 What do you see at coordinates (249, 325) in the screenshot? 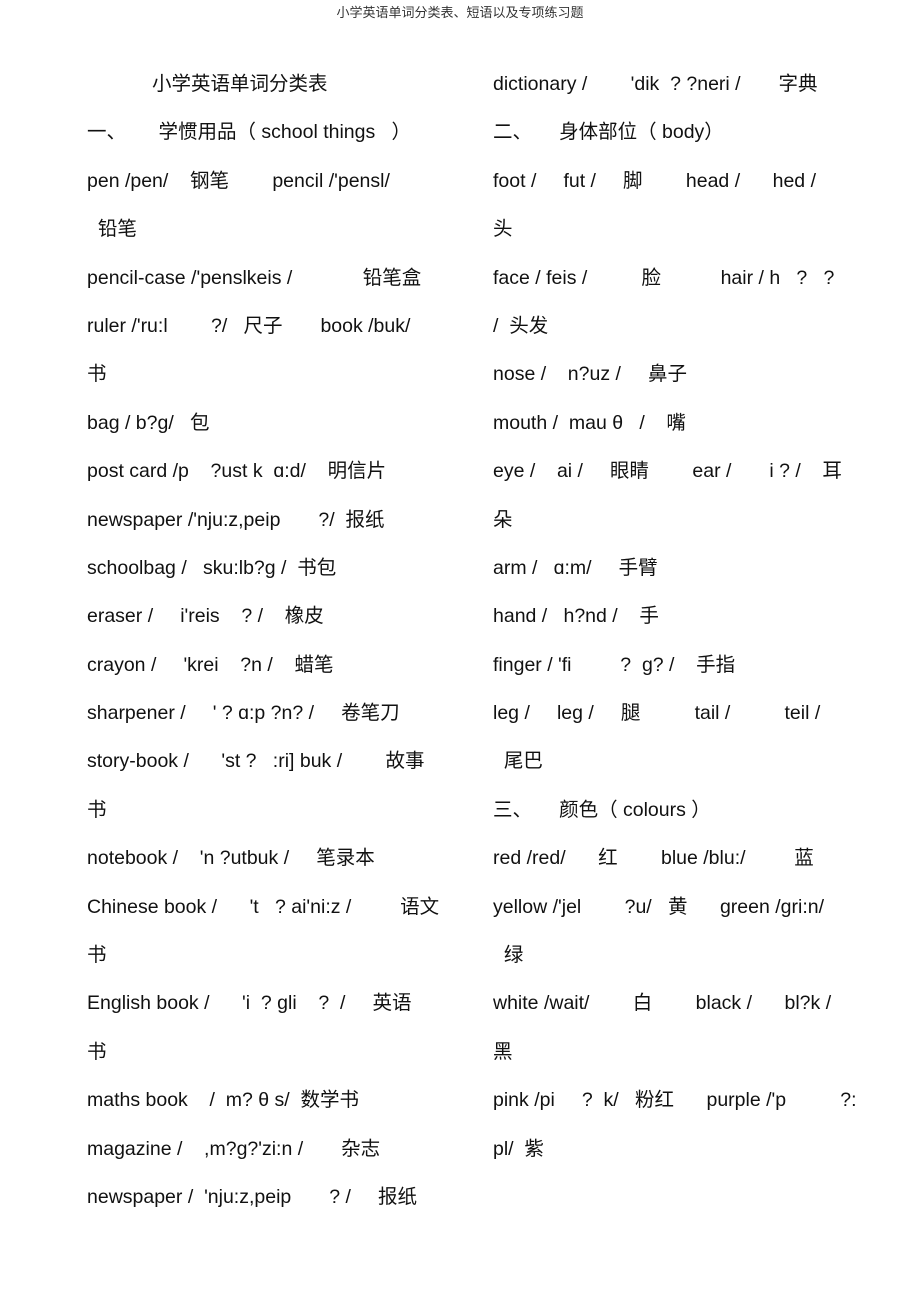
I see `left-column-line: ruler /'ru:l ?/ 尺子 book /buk/` at bounding box center [249, 325].